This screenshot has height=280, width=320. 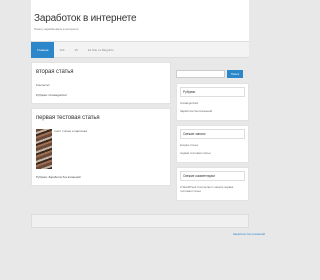 What do you see at coordinates (61, 50) in the screenshot?
I see `nav-item-123: 123` at bounding box center [61, 50].